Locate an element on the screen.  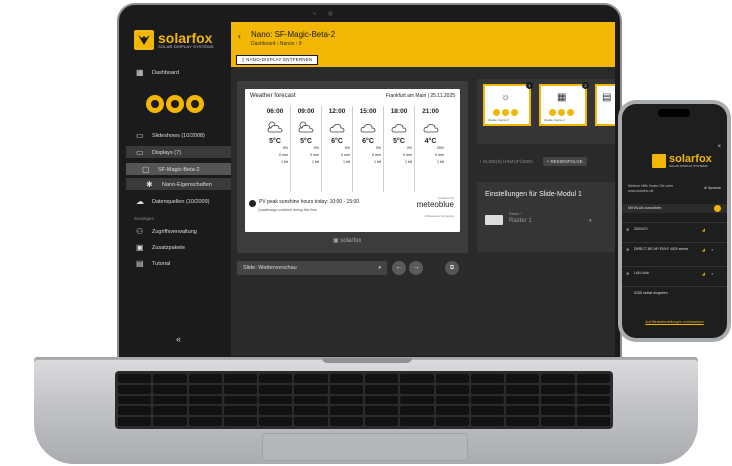
logo: solarfox SOLAR DISPLAY SYSTEMS is located at coordinates (174, 40).